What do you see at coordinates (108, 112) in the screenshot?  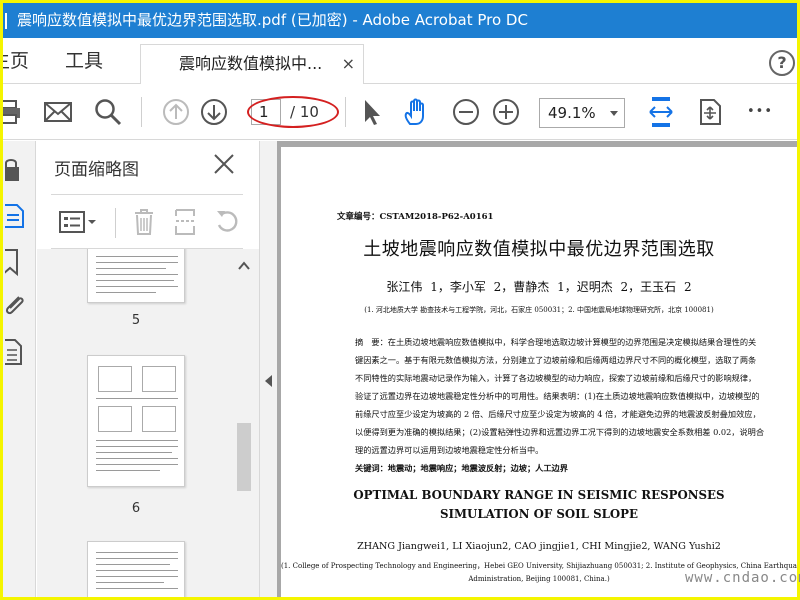 I see `search-icon` at bounding box center [108, 112].